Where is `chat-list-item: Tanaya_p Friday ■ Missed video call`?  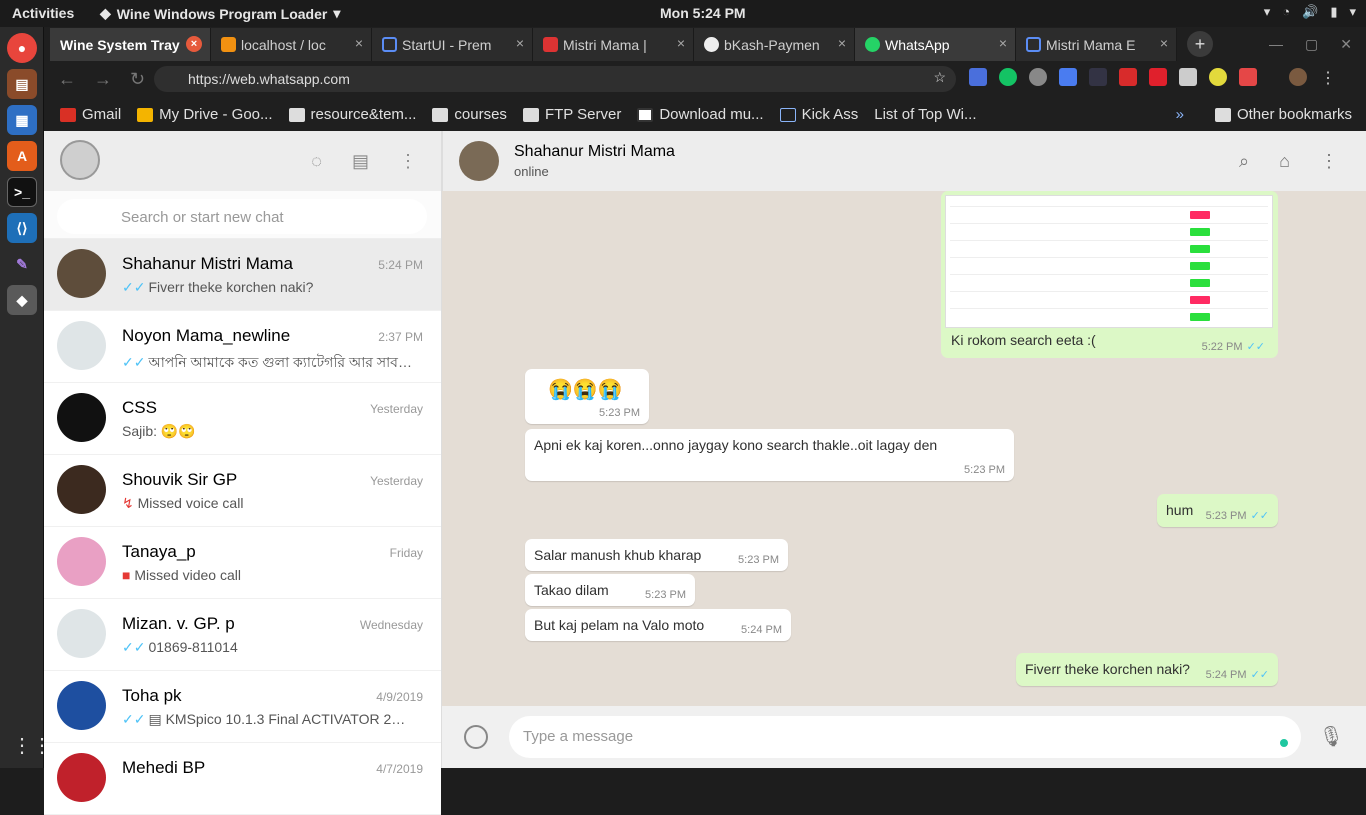 chat-list-item: Tanaya_p Friday ■ Missed video call is located at coordinates (242, 563).